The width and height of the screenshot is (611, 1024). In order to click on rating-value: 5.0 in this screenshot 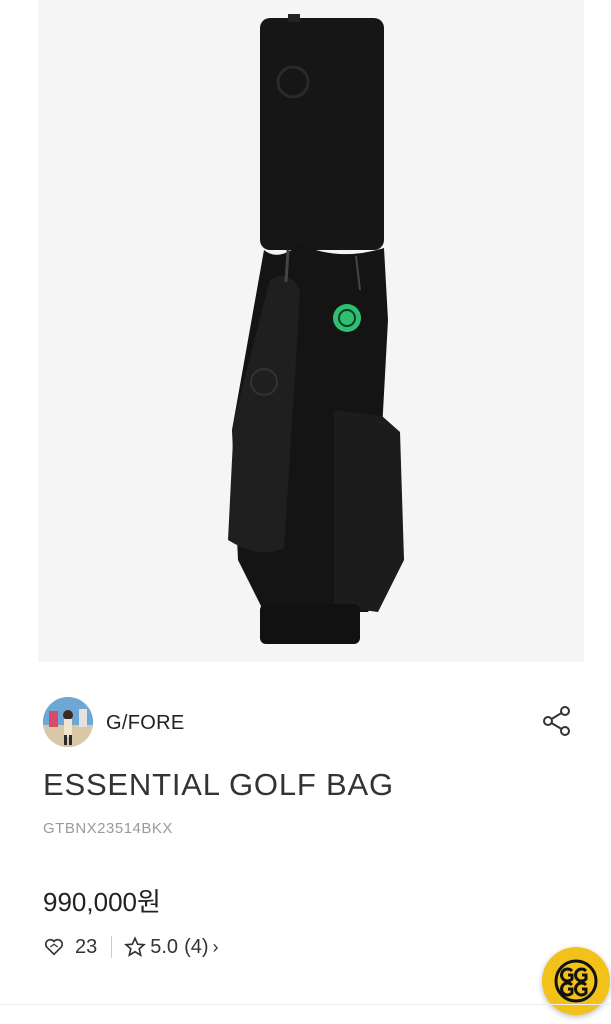, I will do `click(164, 947)`.